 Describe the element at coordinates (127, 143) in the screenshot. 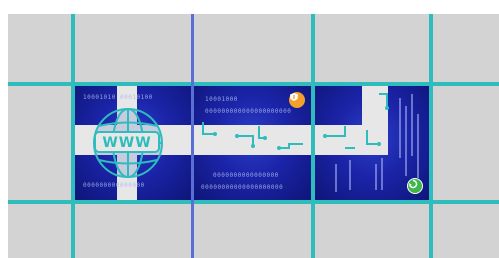

I see `www-label: WWW` at that location.